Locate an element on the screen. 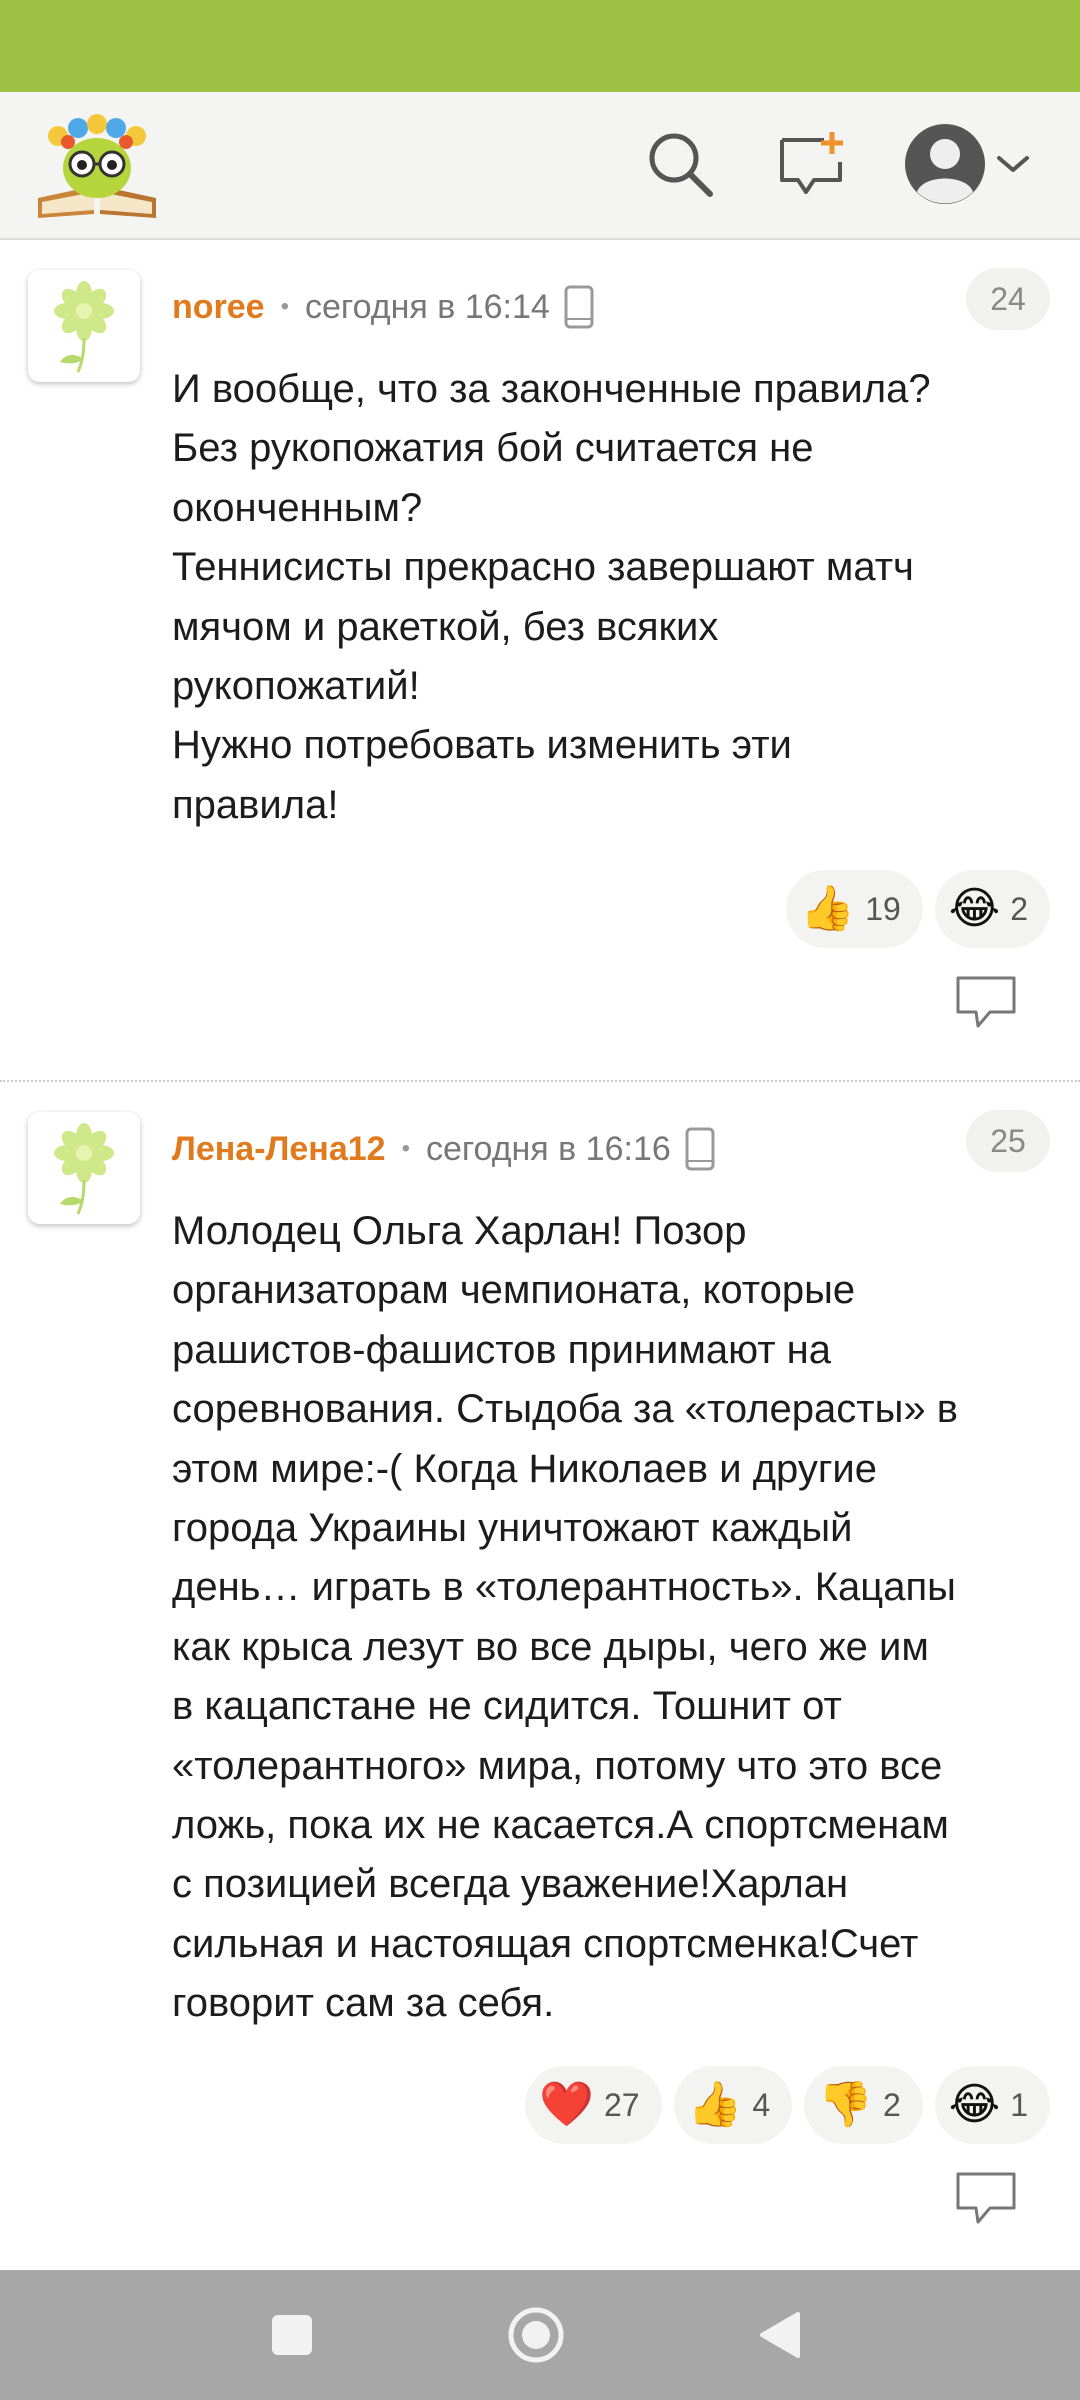  reactions-bar: ❤️ 27 👍 4 👎 2 😂 1 is located at coordinates (787, 2105).